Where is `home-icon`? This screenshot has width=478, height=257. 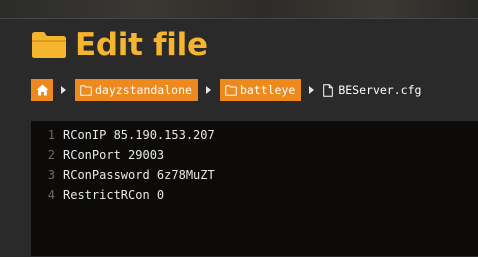 home-icon is located at coordinates (42, 90).